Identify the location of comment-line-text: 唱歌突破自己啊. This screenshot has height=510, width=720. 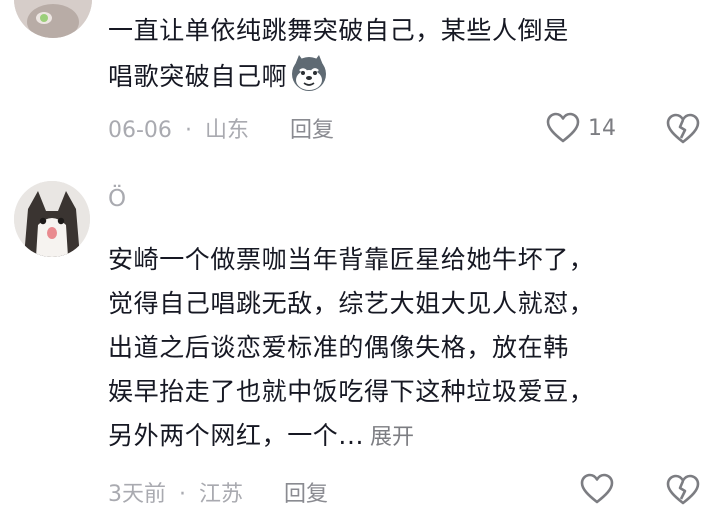
(198, 76).